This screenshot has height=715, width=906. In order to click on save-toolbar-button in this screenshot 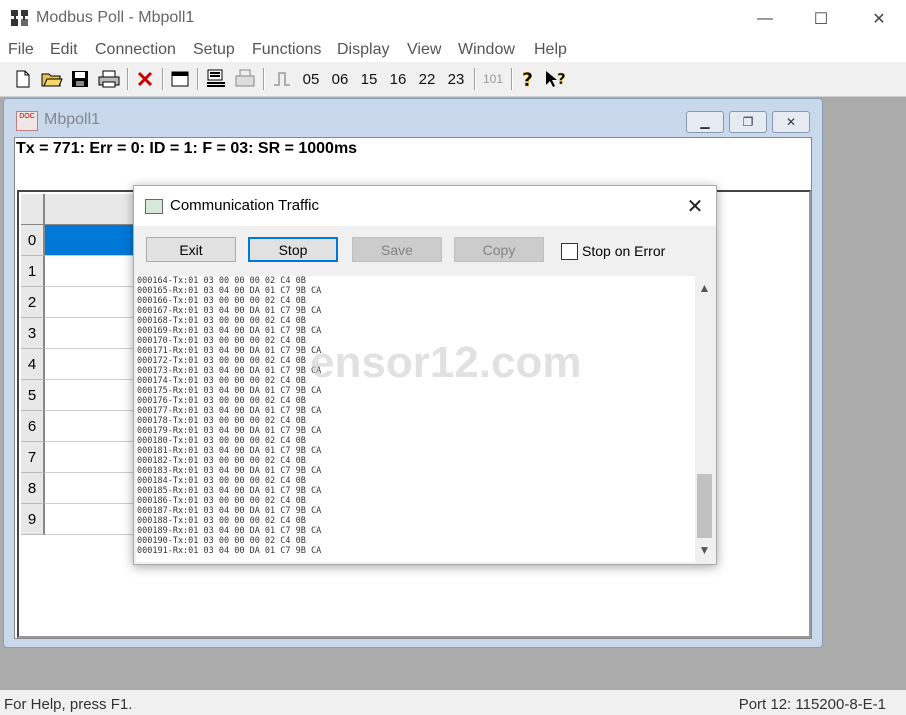, I will do `click(80, 79)`.